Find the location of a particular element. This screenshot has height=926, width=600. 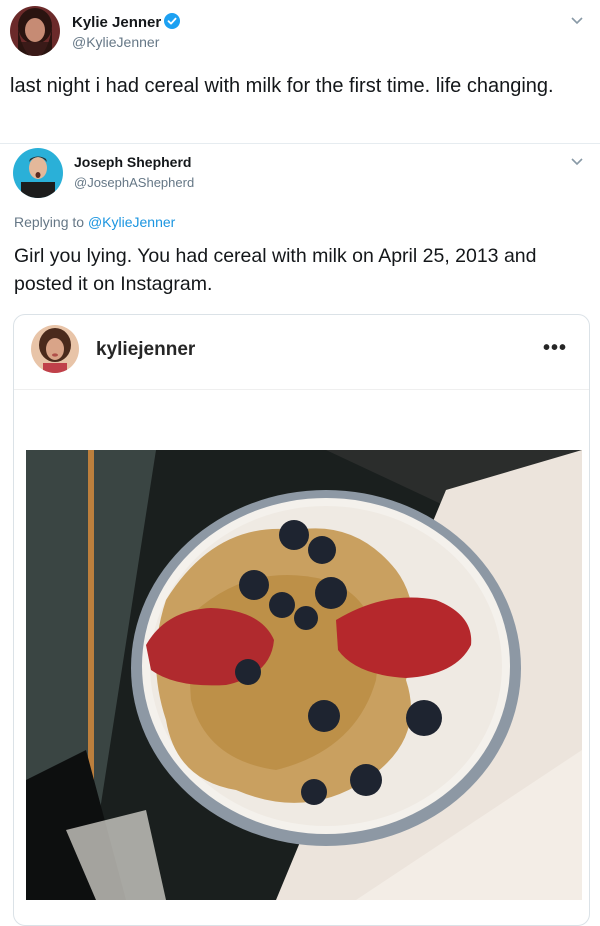

reply-author-handle: @JosephAShepherd is located at coordinates (134, 182).